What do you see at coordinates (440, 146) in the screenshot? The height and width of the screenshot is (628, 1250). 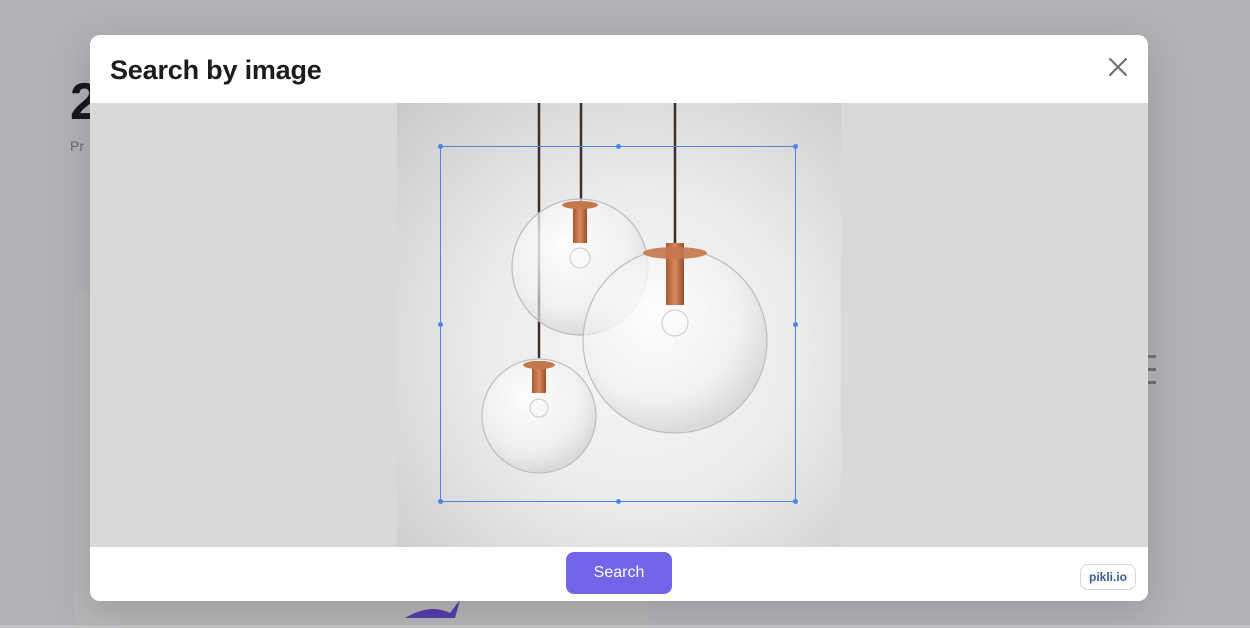 I see `crop-handle-top-left` at bounding box center [440, 146].